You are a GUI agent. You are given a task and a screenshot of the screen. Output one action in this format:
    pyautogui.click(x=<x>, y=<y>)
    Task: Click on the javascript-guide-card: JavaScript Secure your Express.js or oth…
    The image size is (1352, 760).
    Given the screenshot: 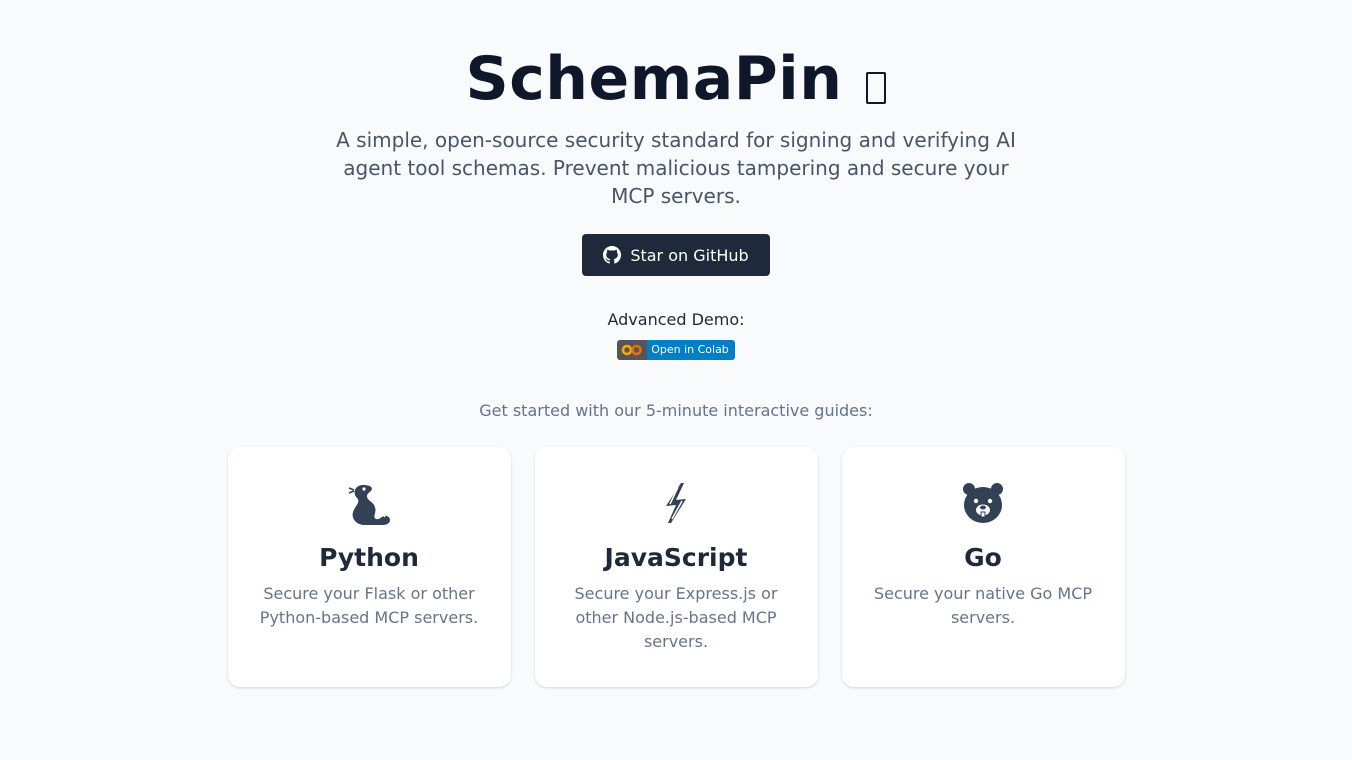 What is the action you would take?
    pyautogui.click(x=676, y=567)
    